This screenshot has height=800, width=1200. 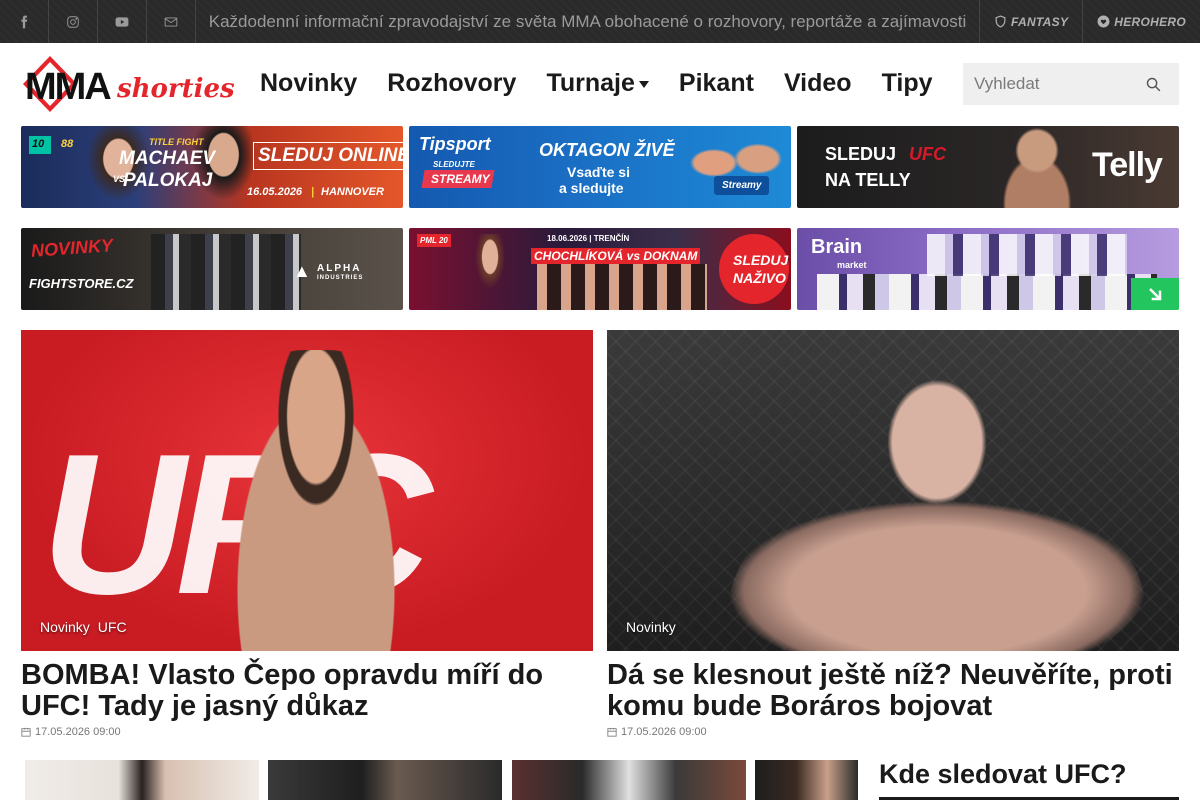 I want to click on chevron-down-icon, so click(x=643, y=84).